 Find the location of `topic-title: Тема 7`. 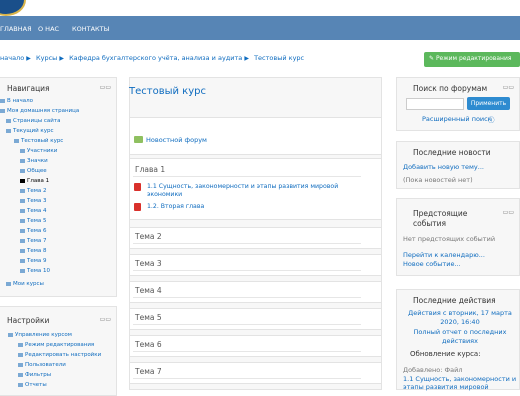

topic-title: Тема 7 is located at coordinates (148, 371).